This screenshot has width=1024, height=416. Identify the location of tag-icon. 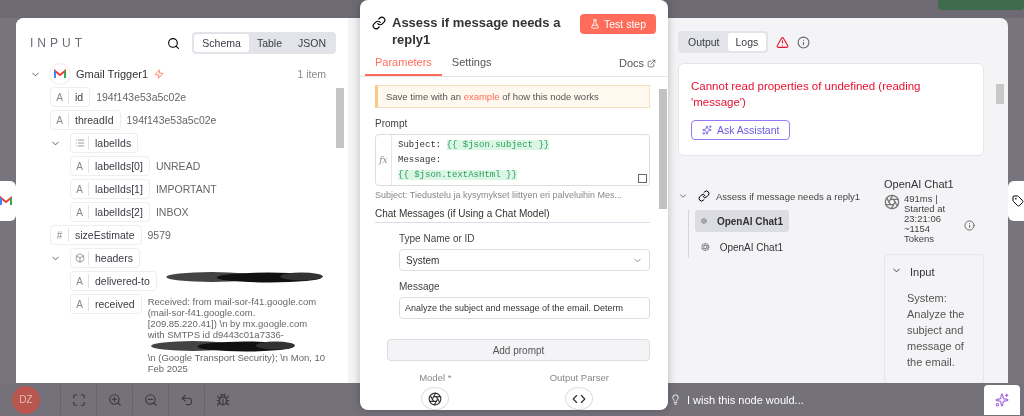
(1018, 200).